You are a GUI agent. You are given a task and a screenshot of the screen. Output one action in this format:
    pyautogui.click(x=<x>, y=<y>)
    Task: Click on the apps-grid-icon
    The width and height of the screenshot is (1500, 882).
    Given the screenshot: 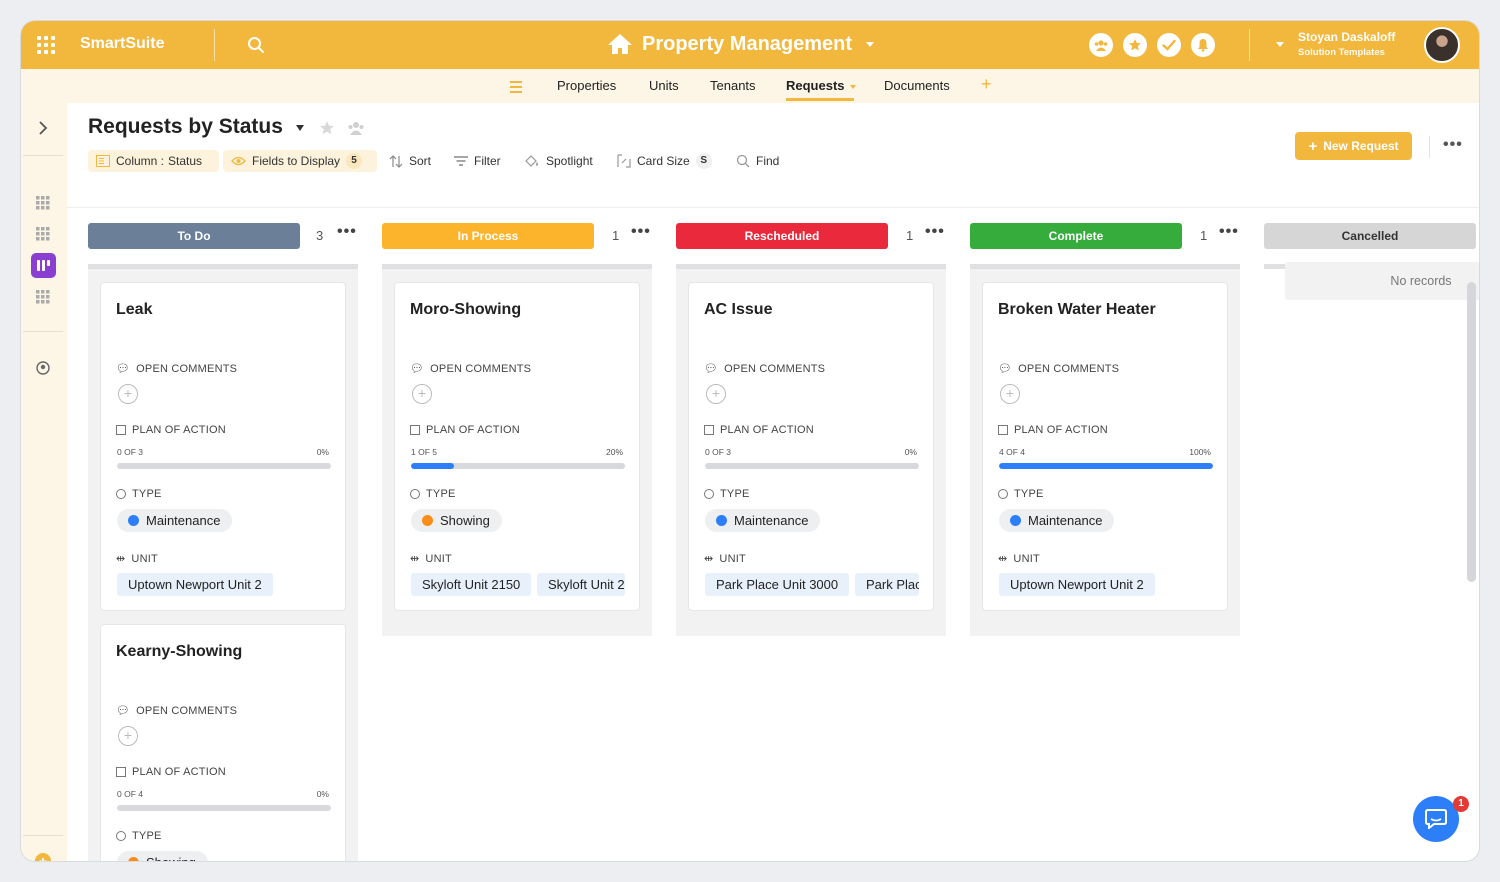 What is the action you would take?
    pyautogui.click(x=46, y=45)
    